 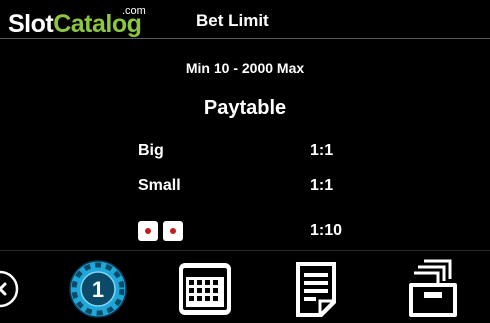 I want to click on chip-value: 1, so click(x=98, y=289).